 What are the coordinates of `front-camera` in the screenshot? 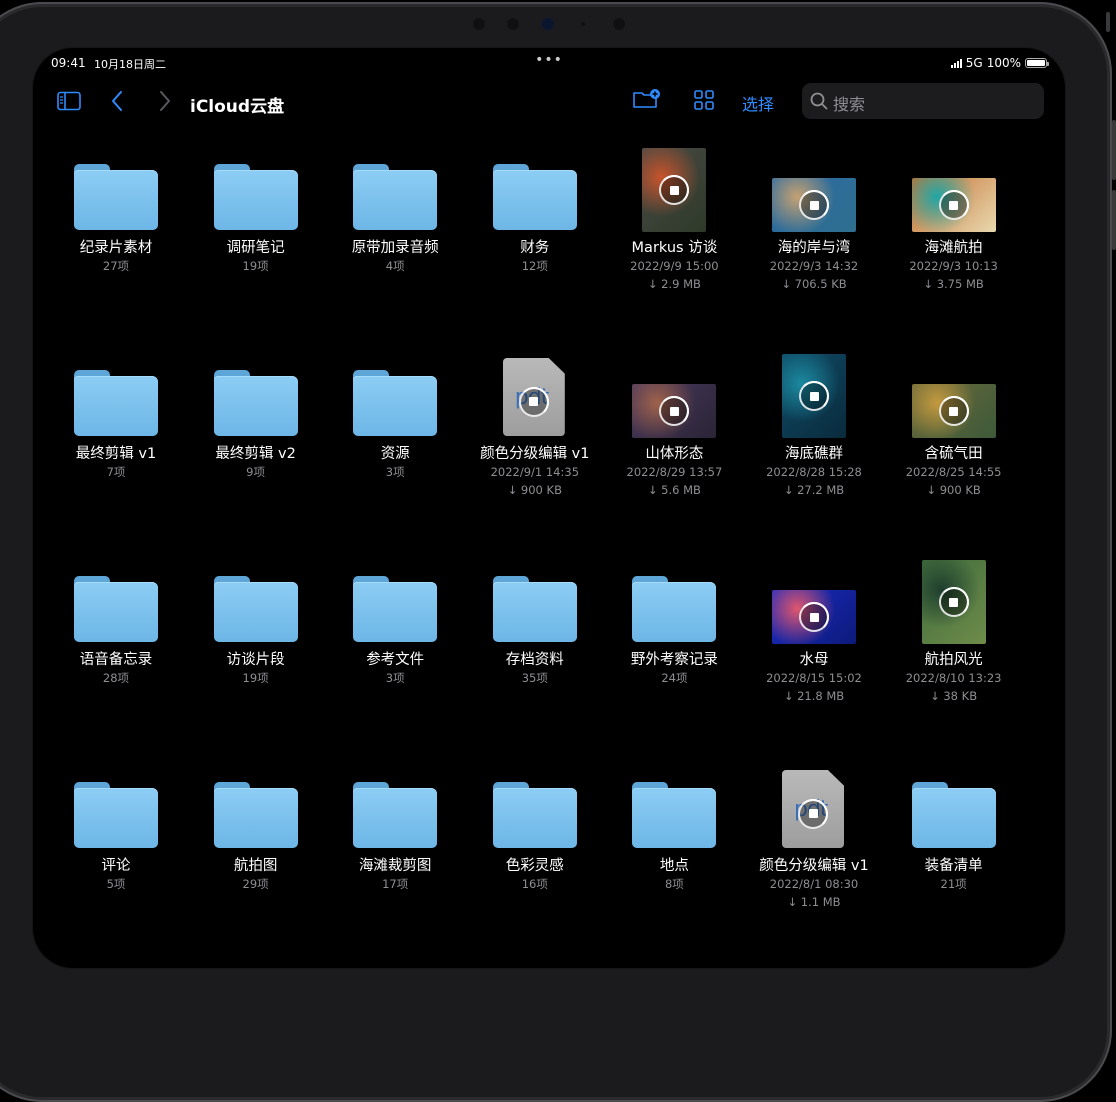 It's located at (548, 24).